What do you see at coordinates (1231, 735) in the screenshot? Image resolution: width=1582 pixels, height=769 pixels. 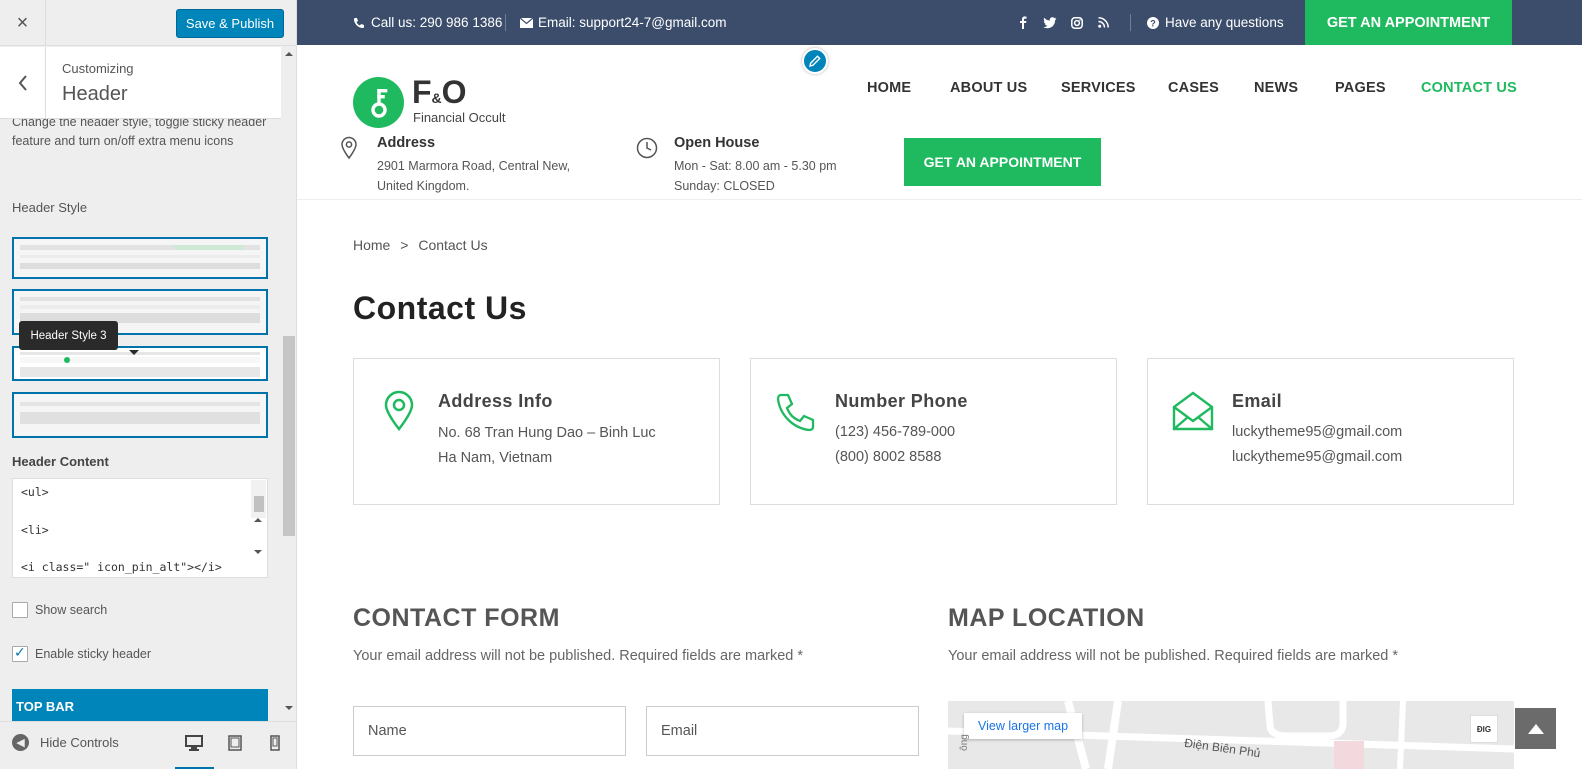 I see `embedded-map: View larger map Điện Biên Phủ ông ĐIG` at bounding box center [1231, 735].